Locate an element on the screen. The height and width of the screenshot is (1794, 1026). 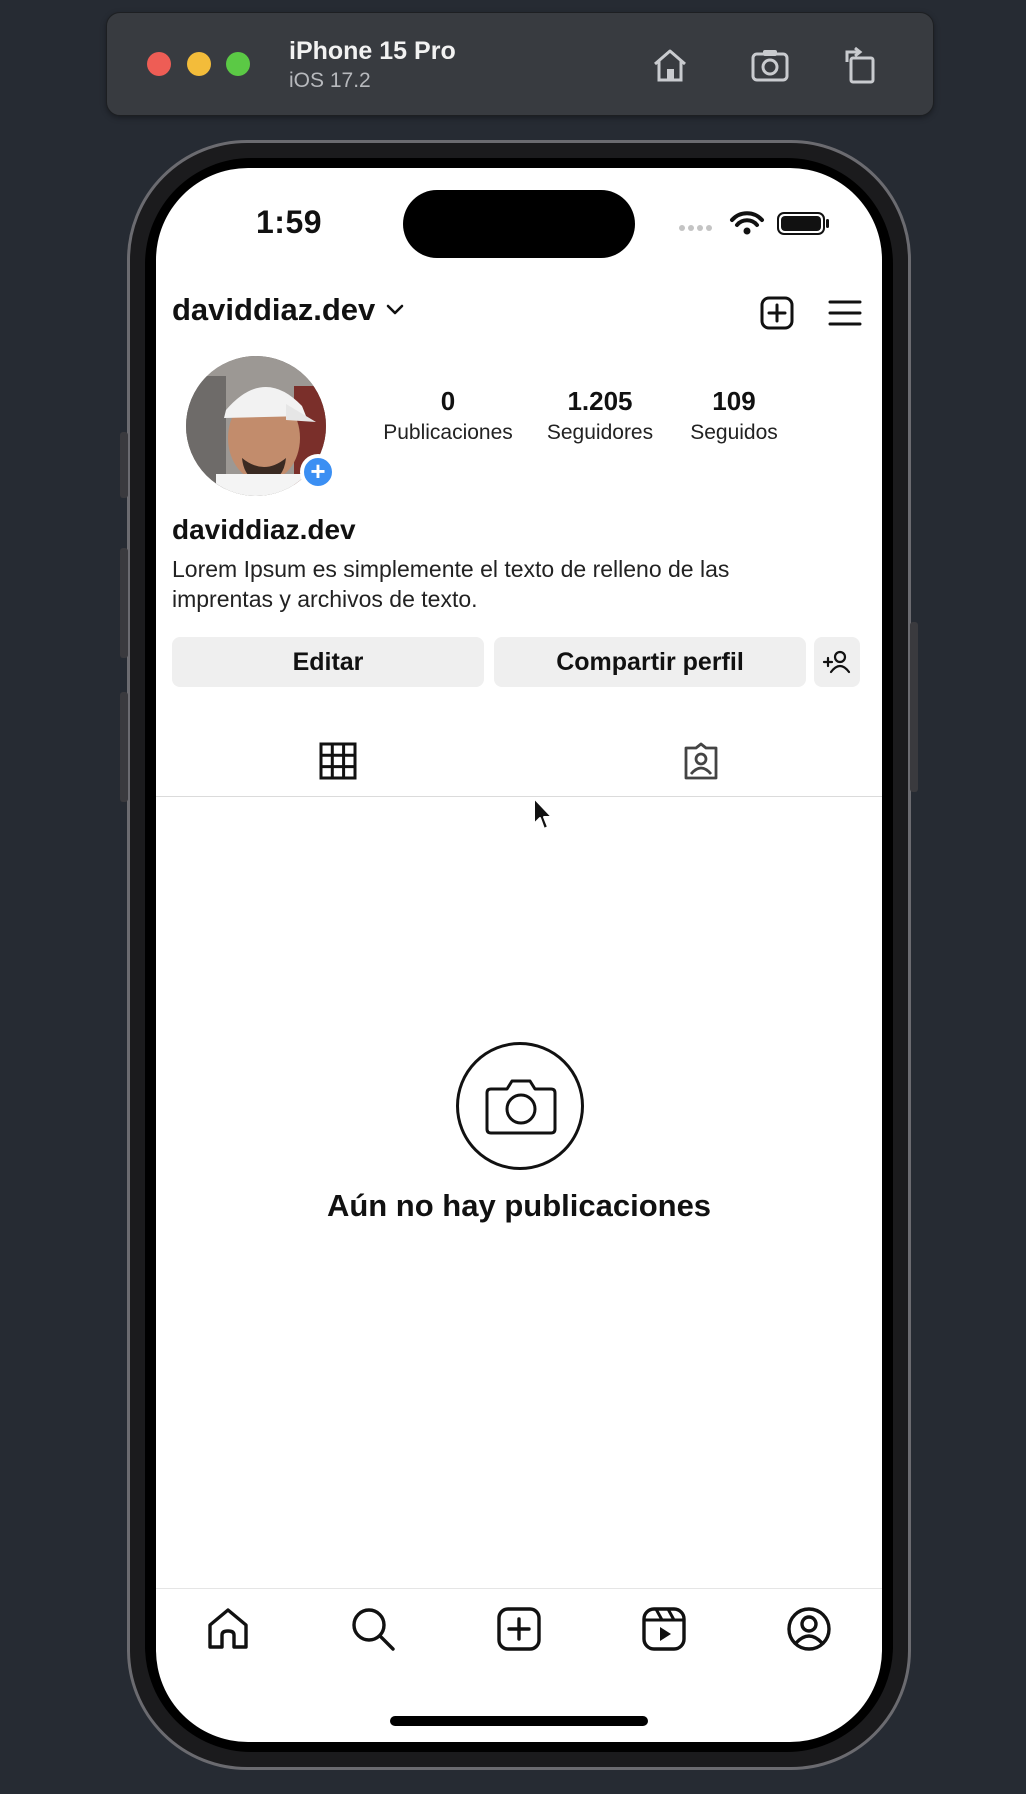
simulator-toolbar: iPhone 15 Pro iOS 17.2 is located at coordinates (520, 64).